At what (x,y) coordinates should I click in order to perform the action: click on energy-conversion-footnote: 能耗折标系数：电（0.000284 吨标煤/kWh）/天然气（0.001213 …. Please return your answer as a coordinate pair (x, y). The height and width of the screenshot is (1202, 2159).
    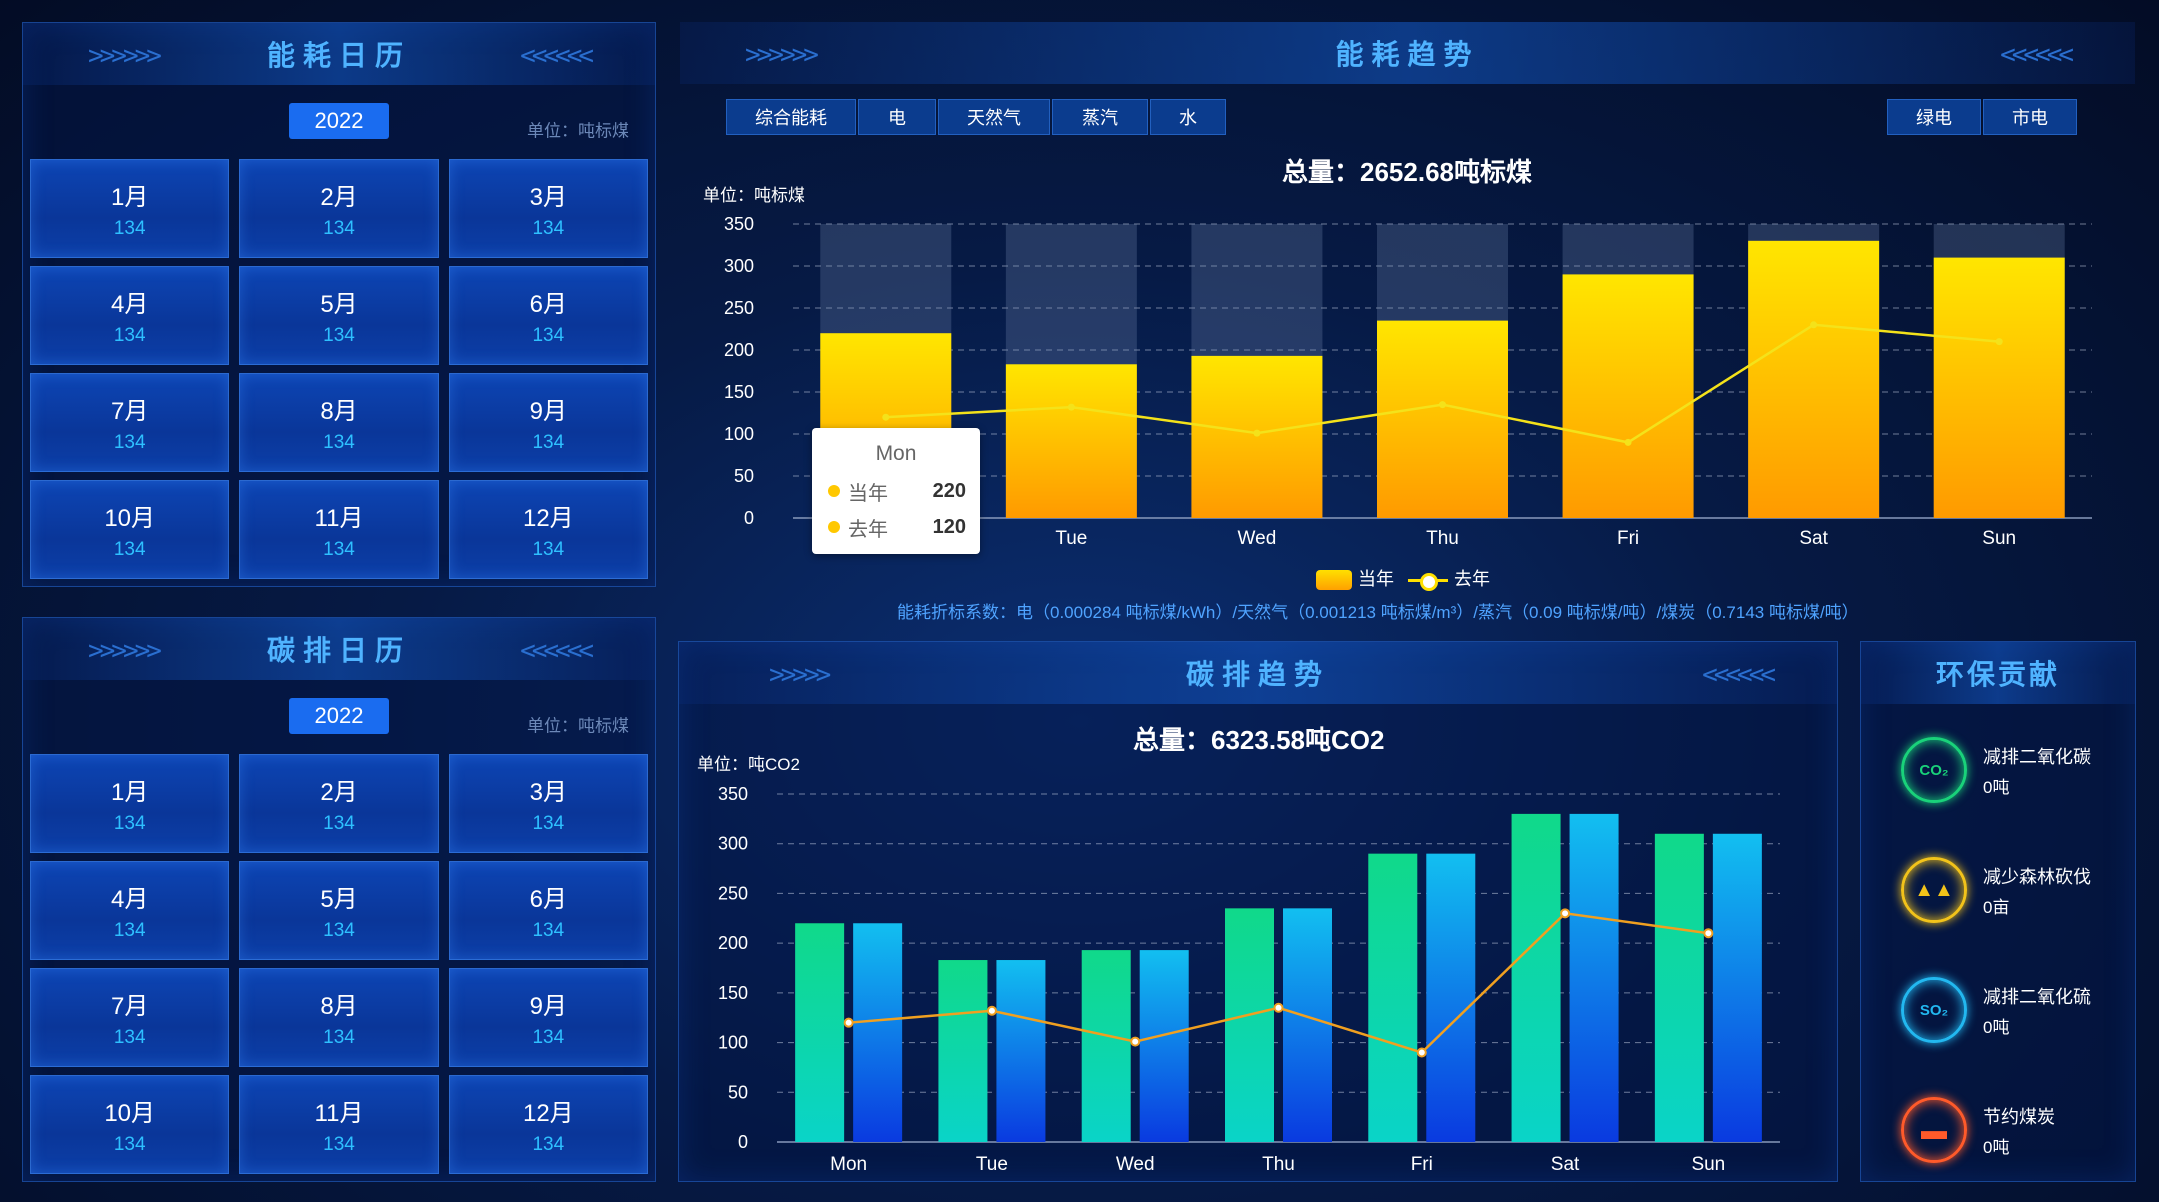
    Looking at the image, I should click on (1378, 612).